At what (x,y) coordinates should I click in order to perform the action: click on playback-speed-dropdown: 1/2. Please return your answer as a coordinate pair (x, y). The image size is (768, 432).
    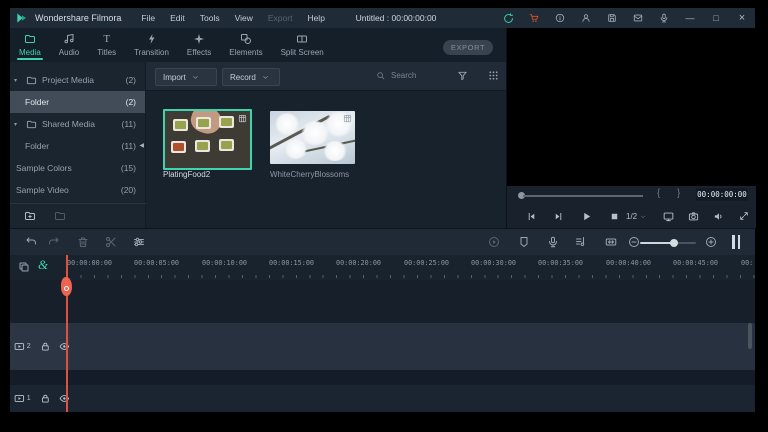
    Looking at the image, I should click on (636, 216).